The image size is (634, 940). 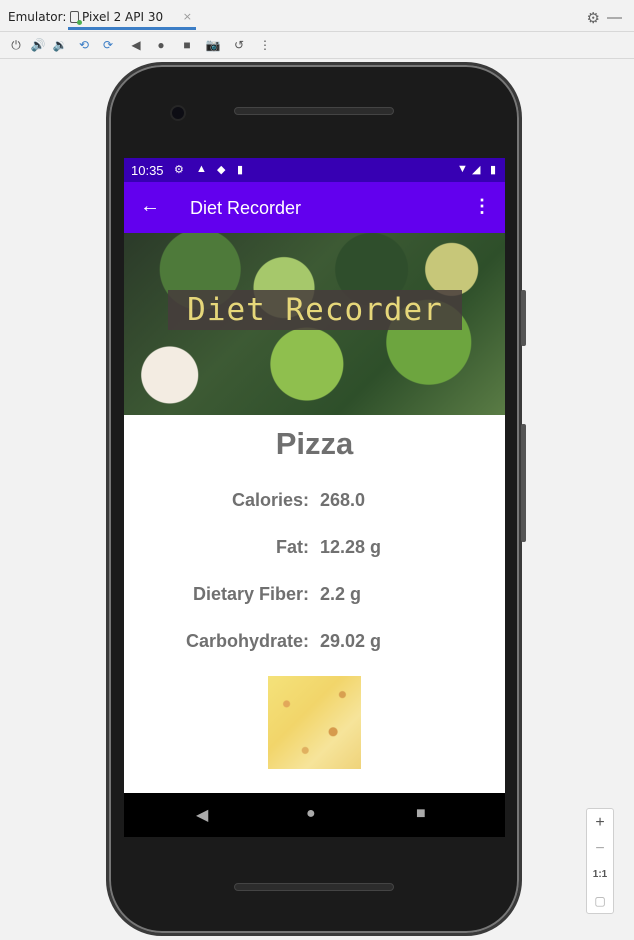 I want to click on nutrient-value: 2.2 g, so click(x=341, y=594).